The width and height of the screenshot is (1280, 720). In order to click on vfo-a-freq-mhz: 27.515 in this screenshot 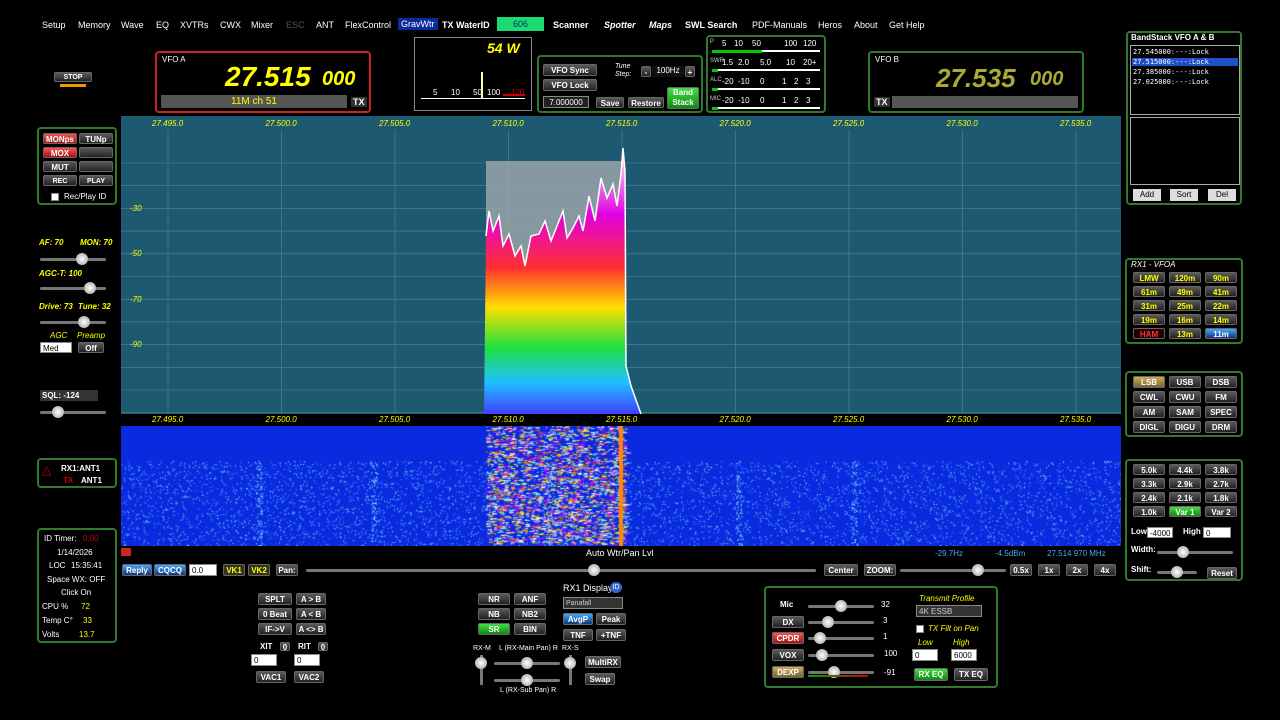, I will do `click(268, 77)`.